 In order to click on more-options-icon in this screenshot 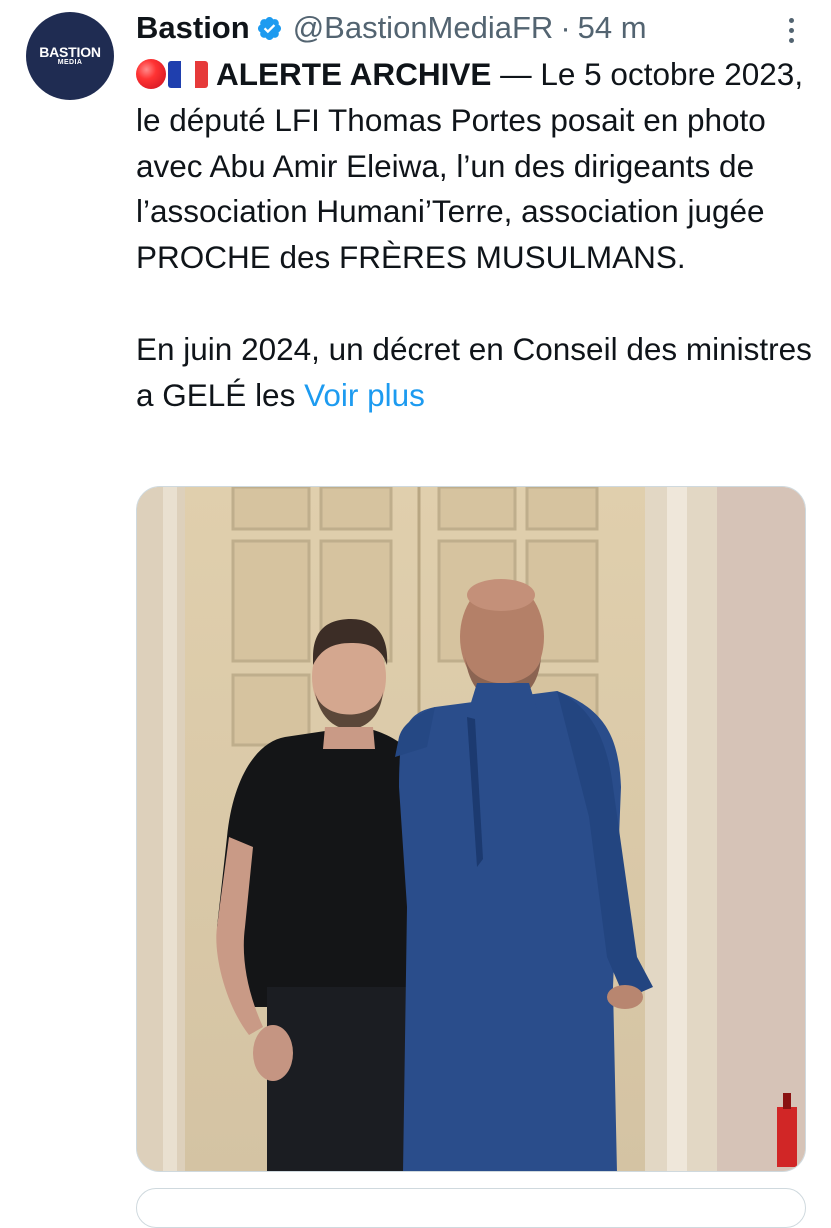, I will do `click(791, 30)`.